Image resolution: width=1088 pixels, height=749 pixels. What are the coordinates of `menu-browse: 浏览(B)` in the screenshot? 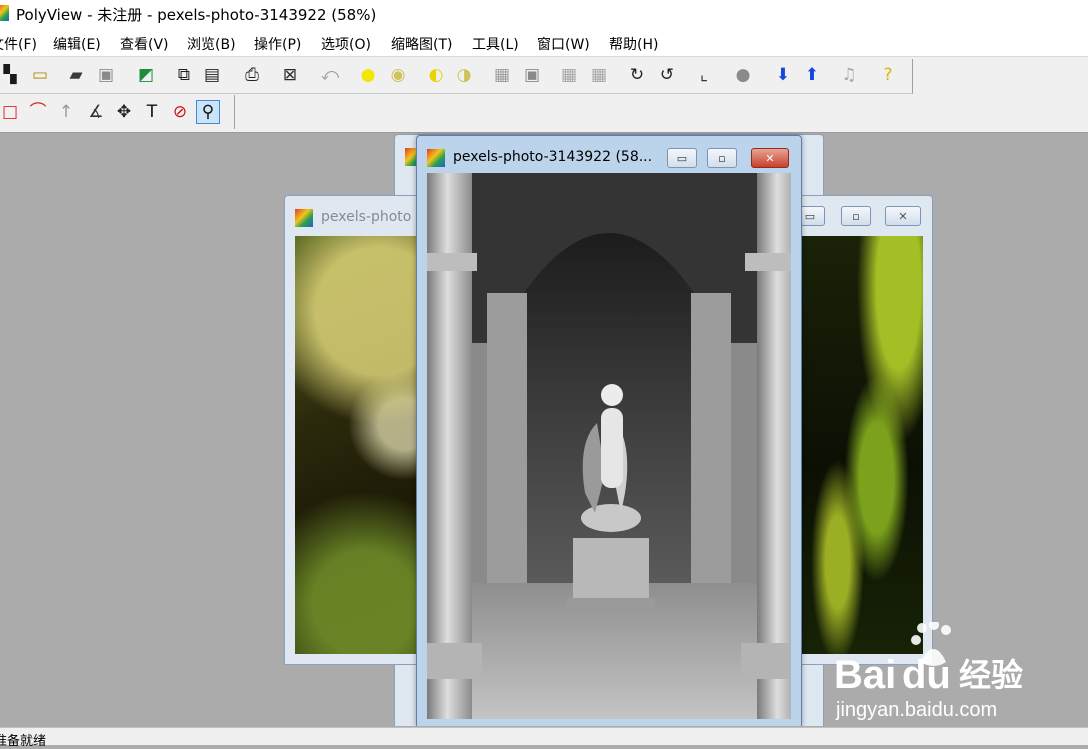 It's located at (211, 44).